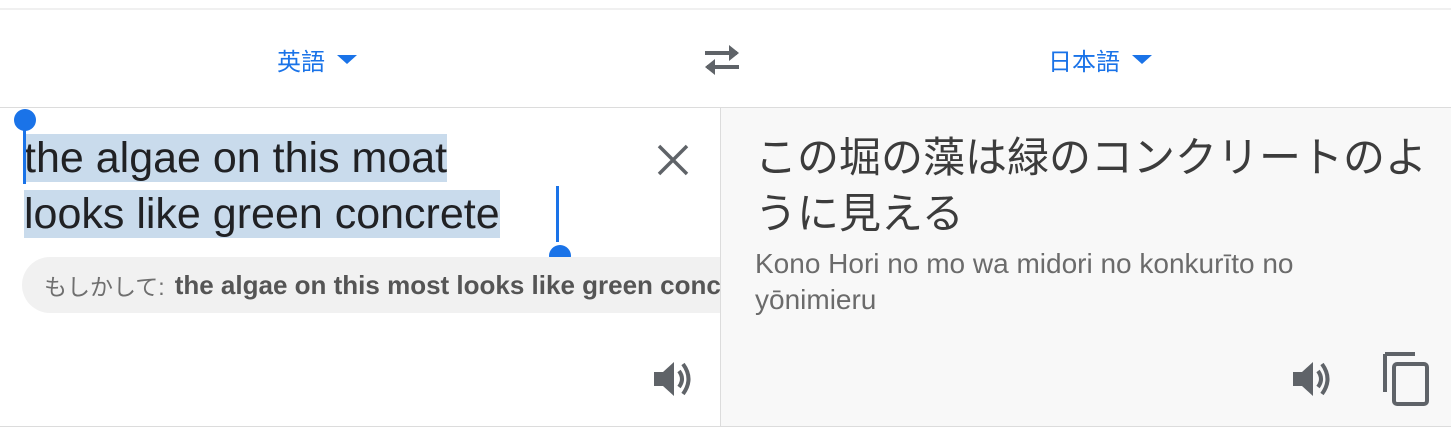  Describe the element at coordinates (673, 160) in the screenshot. I see `close-icon` at that location.